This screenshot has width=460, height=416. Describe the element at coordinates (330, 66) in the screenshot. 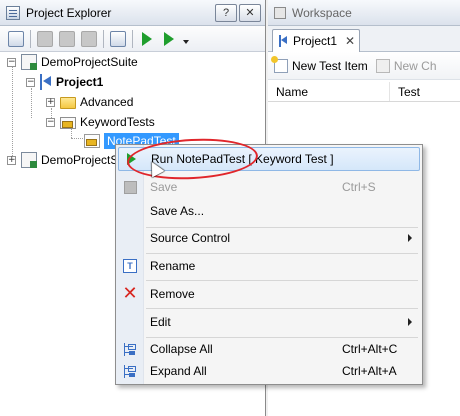

I see `new-test-item-button: New Test Item` at that location.